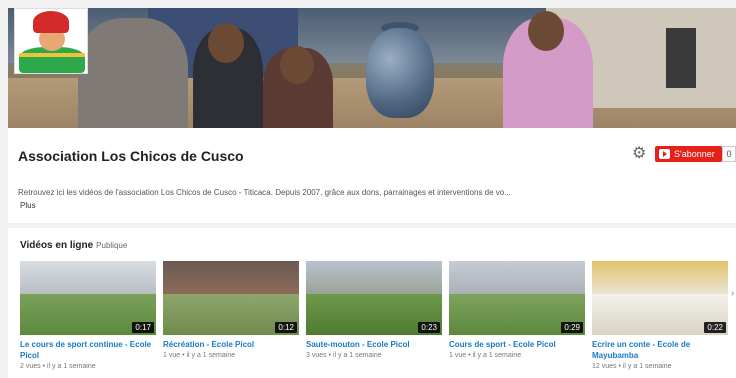 The image size is (736, 378). I want to click on video-duration: 0:29, so click(572, 327).